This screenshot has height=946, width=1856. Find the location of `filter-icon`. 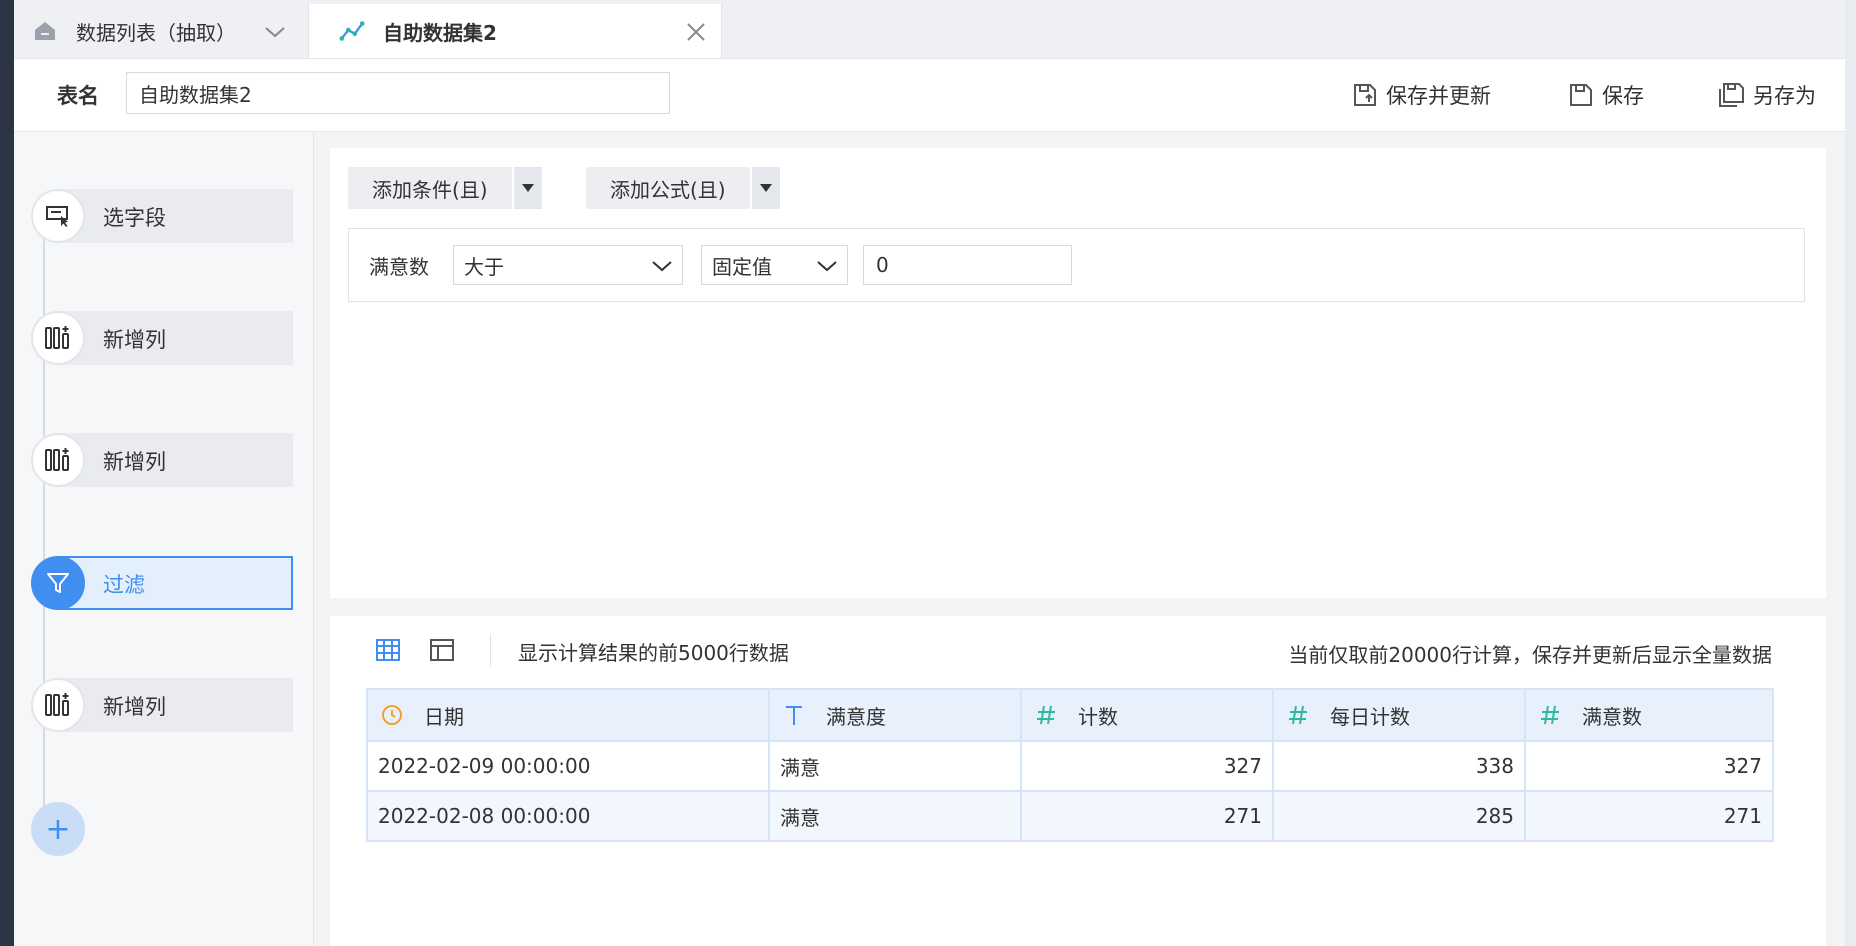

filter-icon is located at coordinates (58, 583).